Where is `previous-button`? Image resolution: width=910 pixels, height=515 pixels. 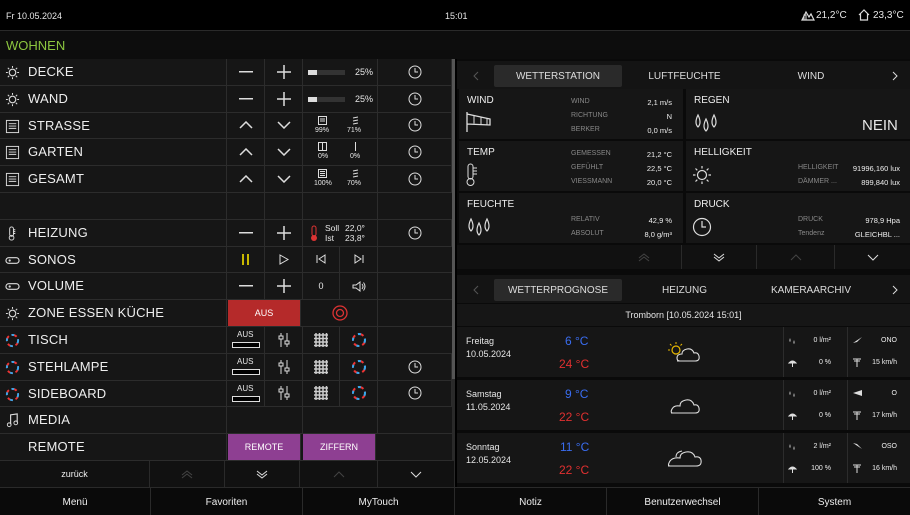
previous-button is located at coordinates (321, 259).